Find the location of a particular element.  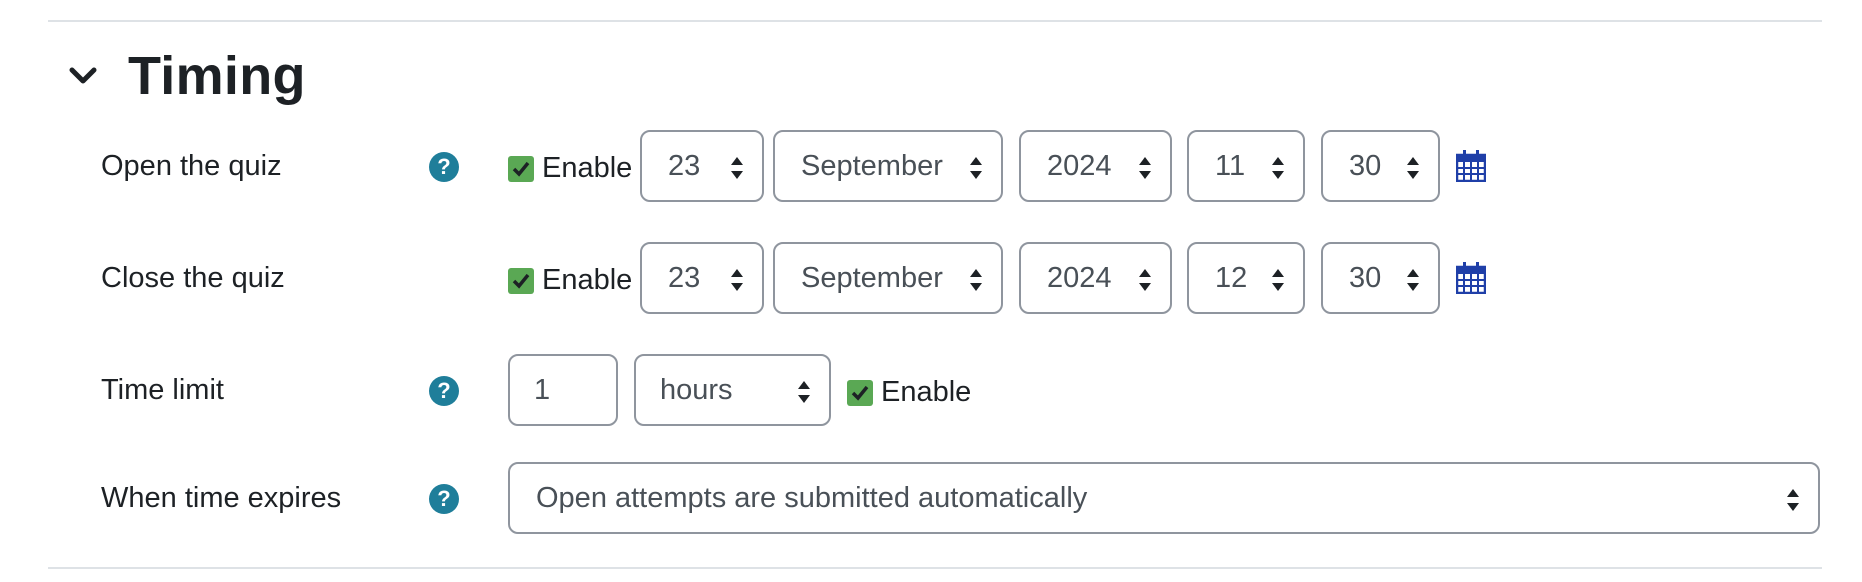

open-year-select: 2024 is located at coordinates (1095, 166).